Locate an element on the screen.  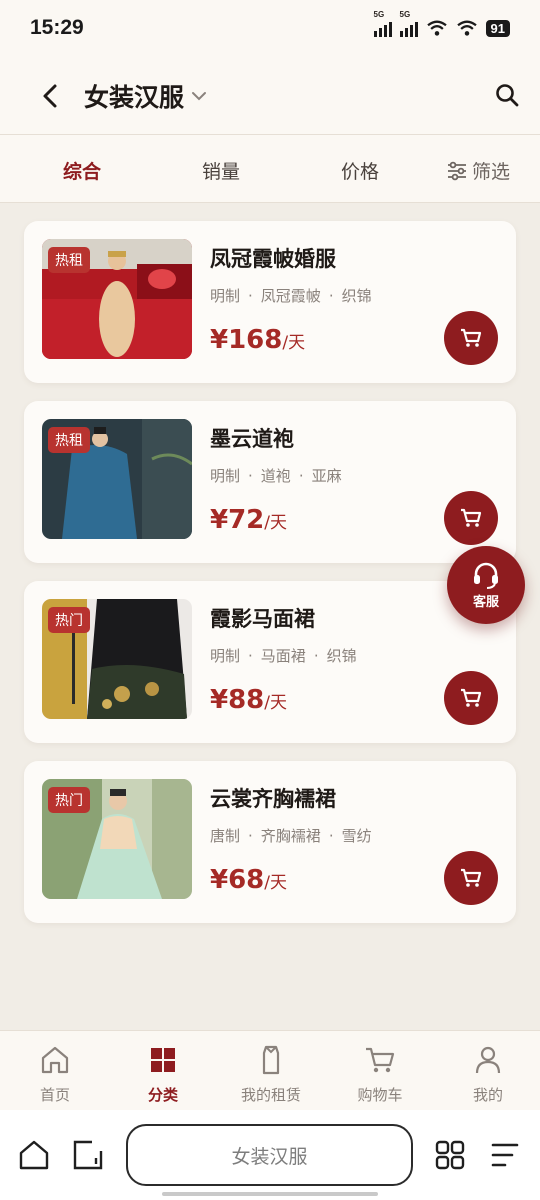
nav-cart: 购物车 is located at coordinates (380, 1074).